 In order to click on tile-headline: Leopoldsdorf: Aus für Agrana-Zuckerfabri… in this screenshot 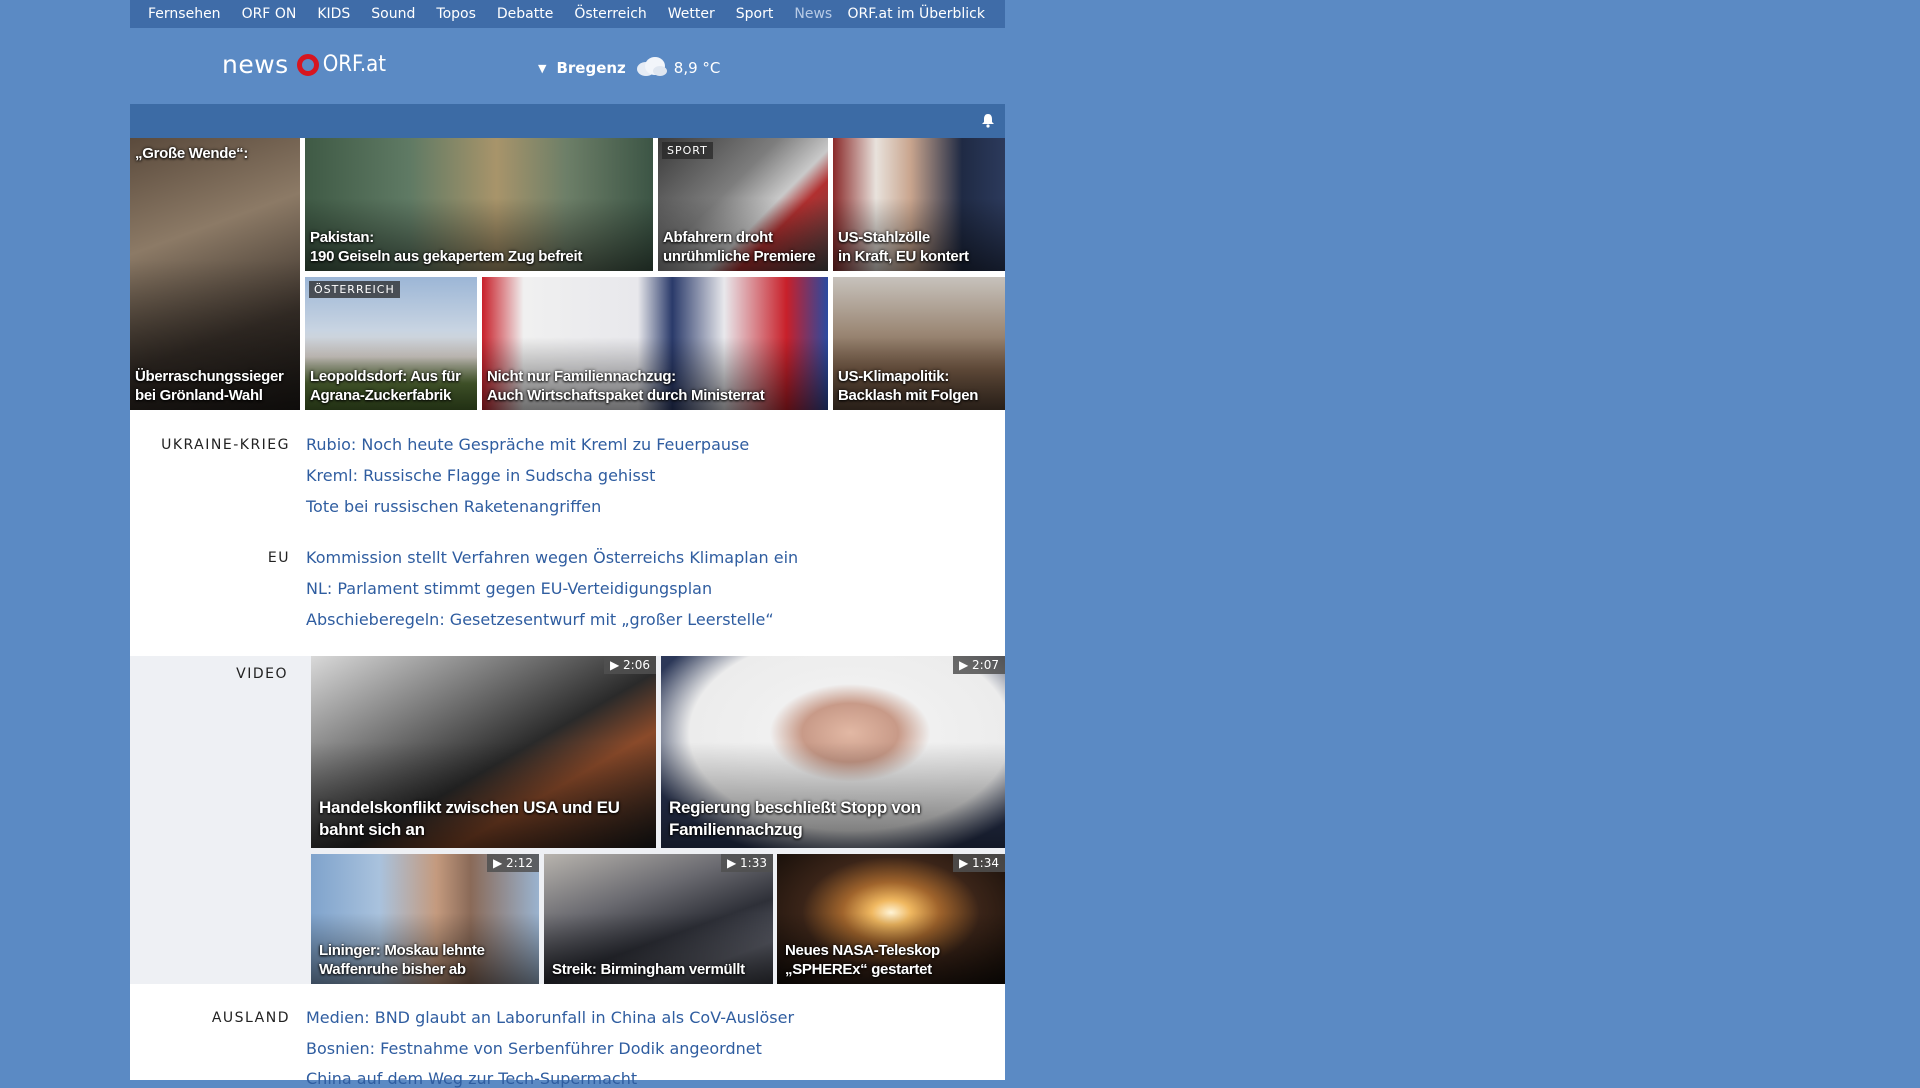, I will do `click(391, 386)`.